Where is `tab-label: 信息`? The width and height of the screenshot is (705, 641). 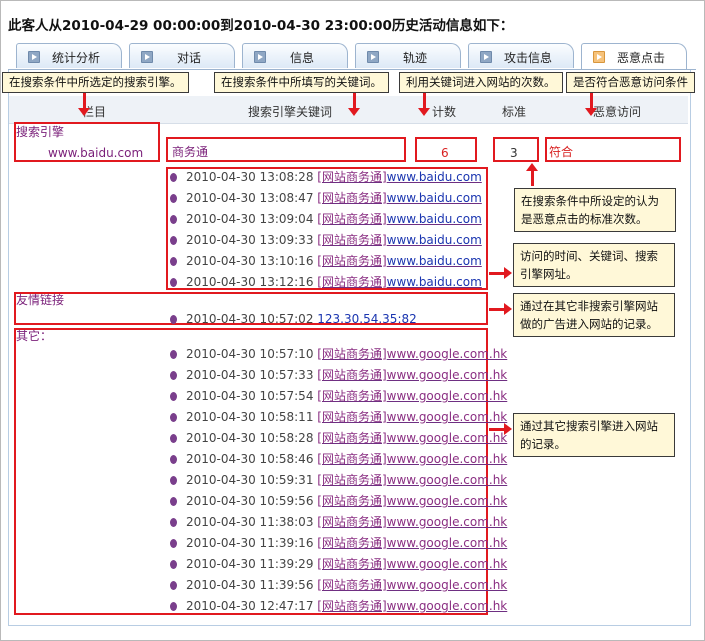 tab-label: 信息 is located at coordinates (301, 58).